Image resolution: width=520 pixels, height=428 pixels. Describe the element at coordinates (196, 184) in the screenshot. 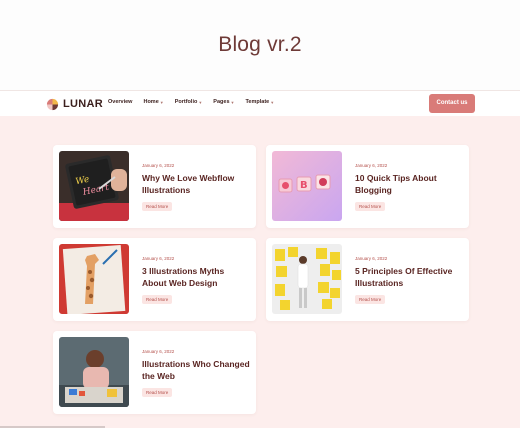

I see `post-title: Why We Love Webflow Illustrations` at that location.